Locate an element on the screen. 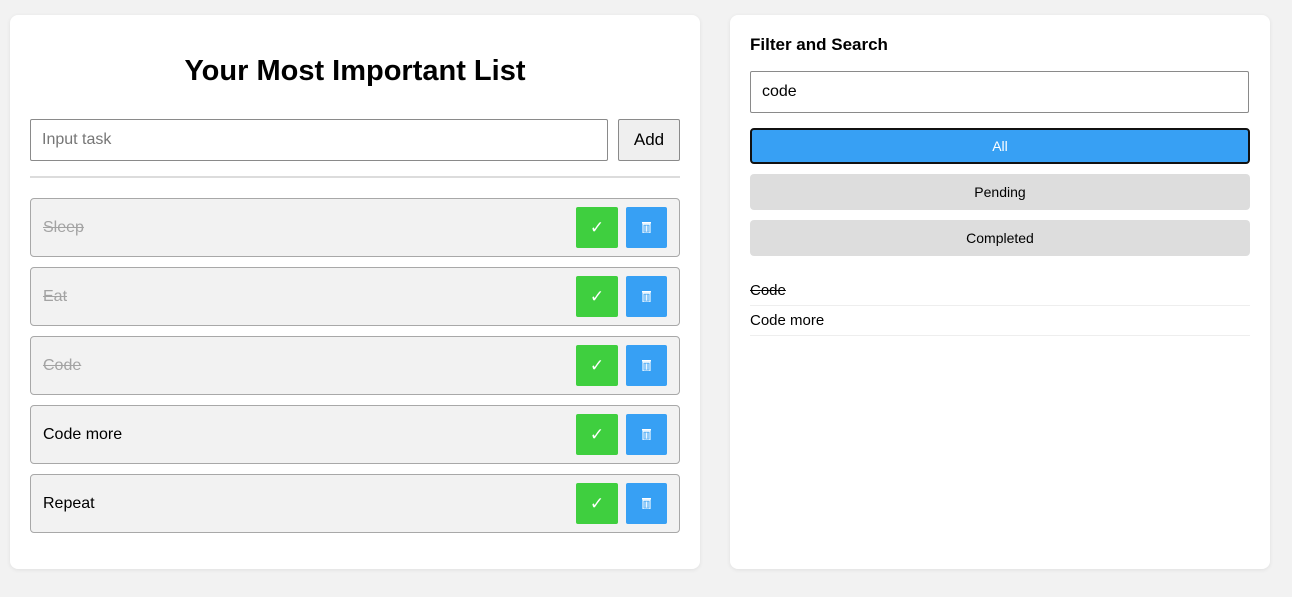 The width and height of the screenshot is (1292, 597). filtered-results: Code Code more is located at coordinates (1000, 306).